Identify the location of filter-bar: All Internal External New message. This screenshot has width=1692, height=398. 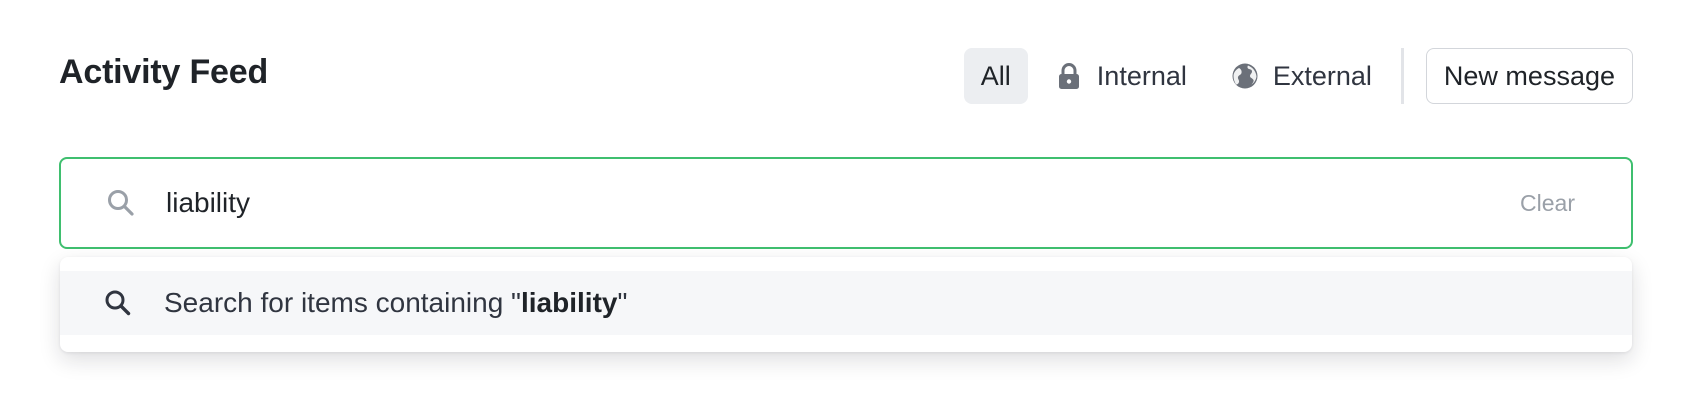
(1298, 76).